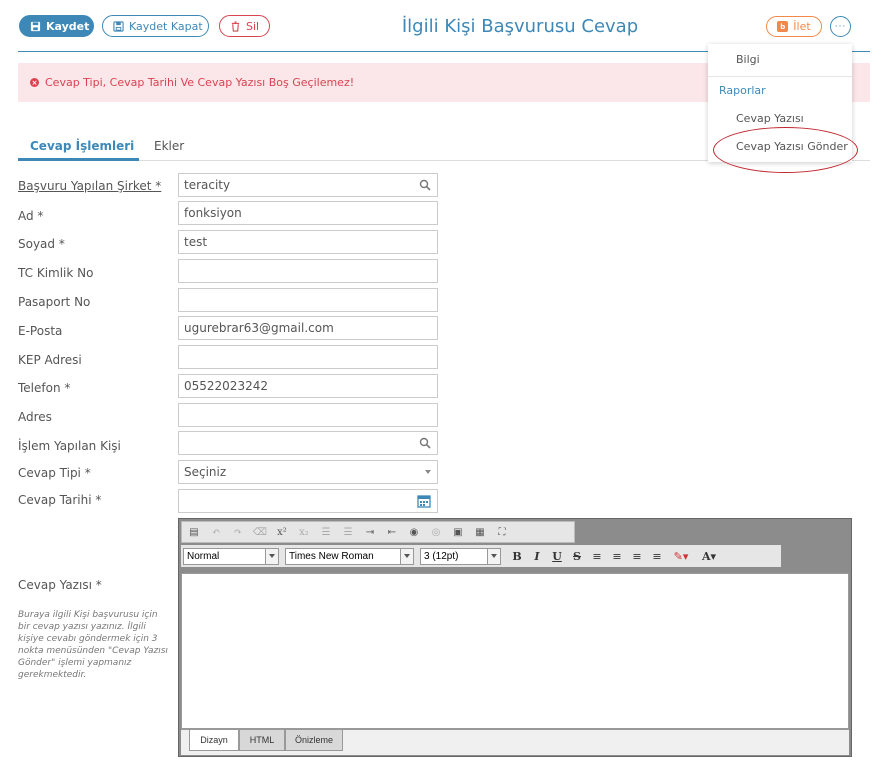 The width and height of the screenshot is (889, 780). I want to click on align-center-icon: ≡, so click(617, 556).